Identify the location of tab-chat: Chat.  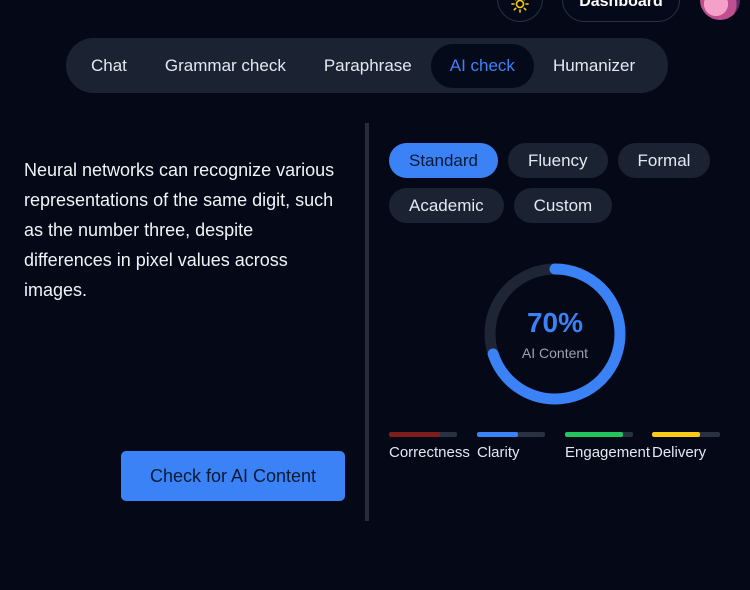
(109, 66).